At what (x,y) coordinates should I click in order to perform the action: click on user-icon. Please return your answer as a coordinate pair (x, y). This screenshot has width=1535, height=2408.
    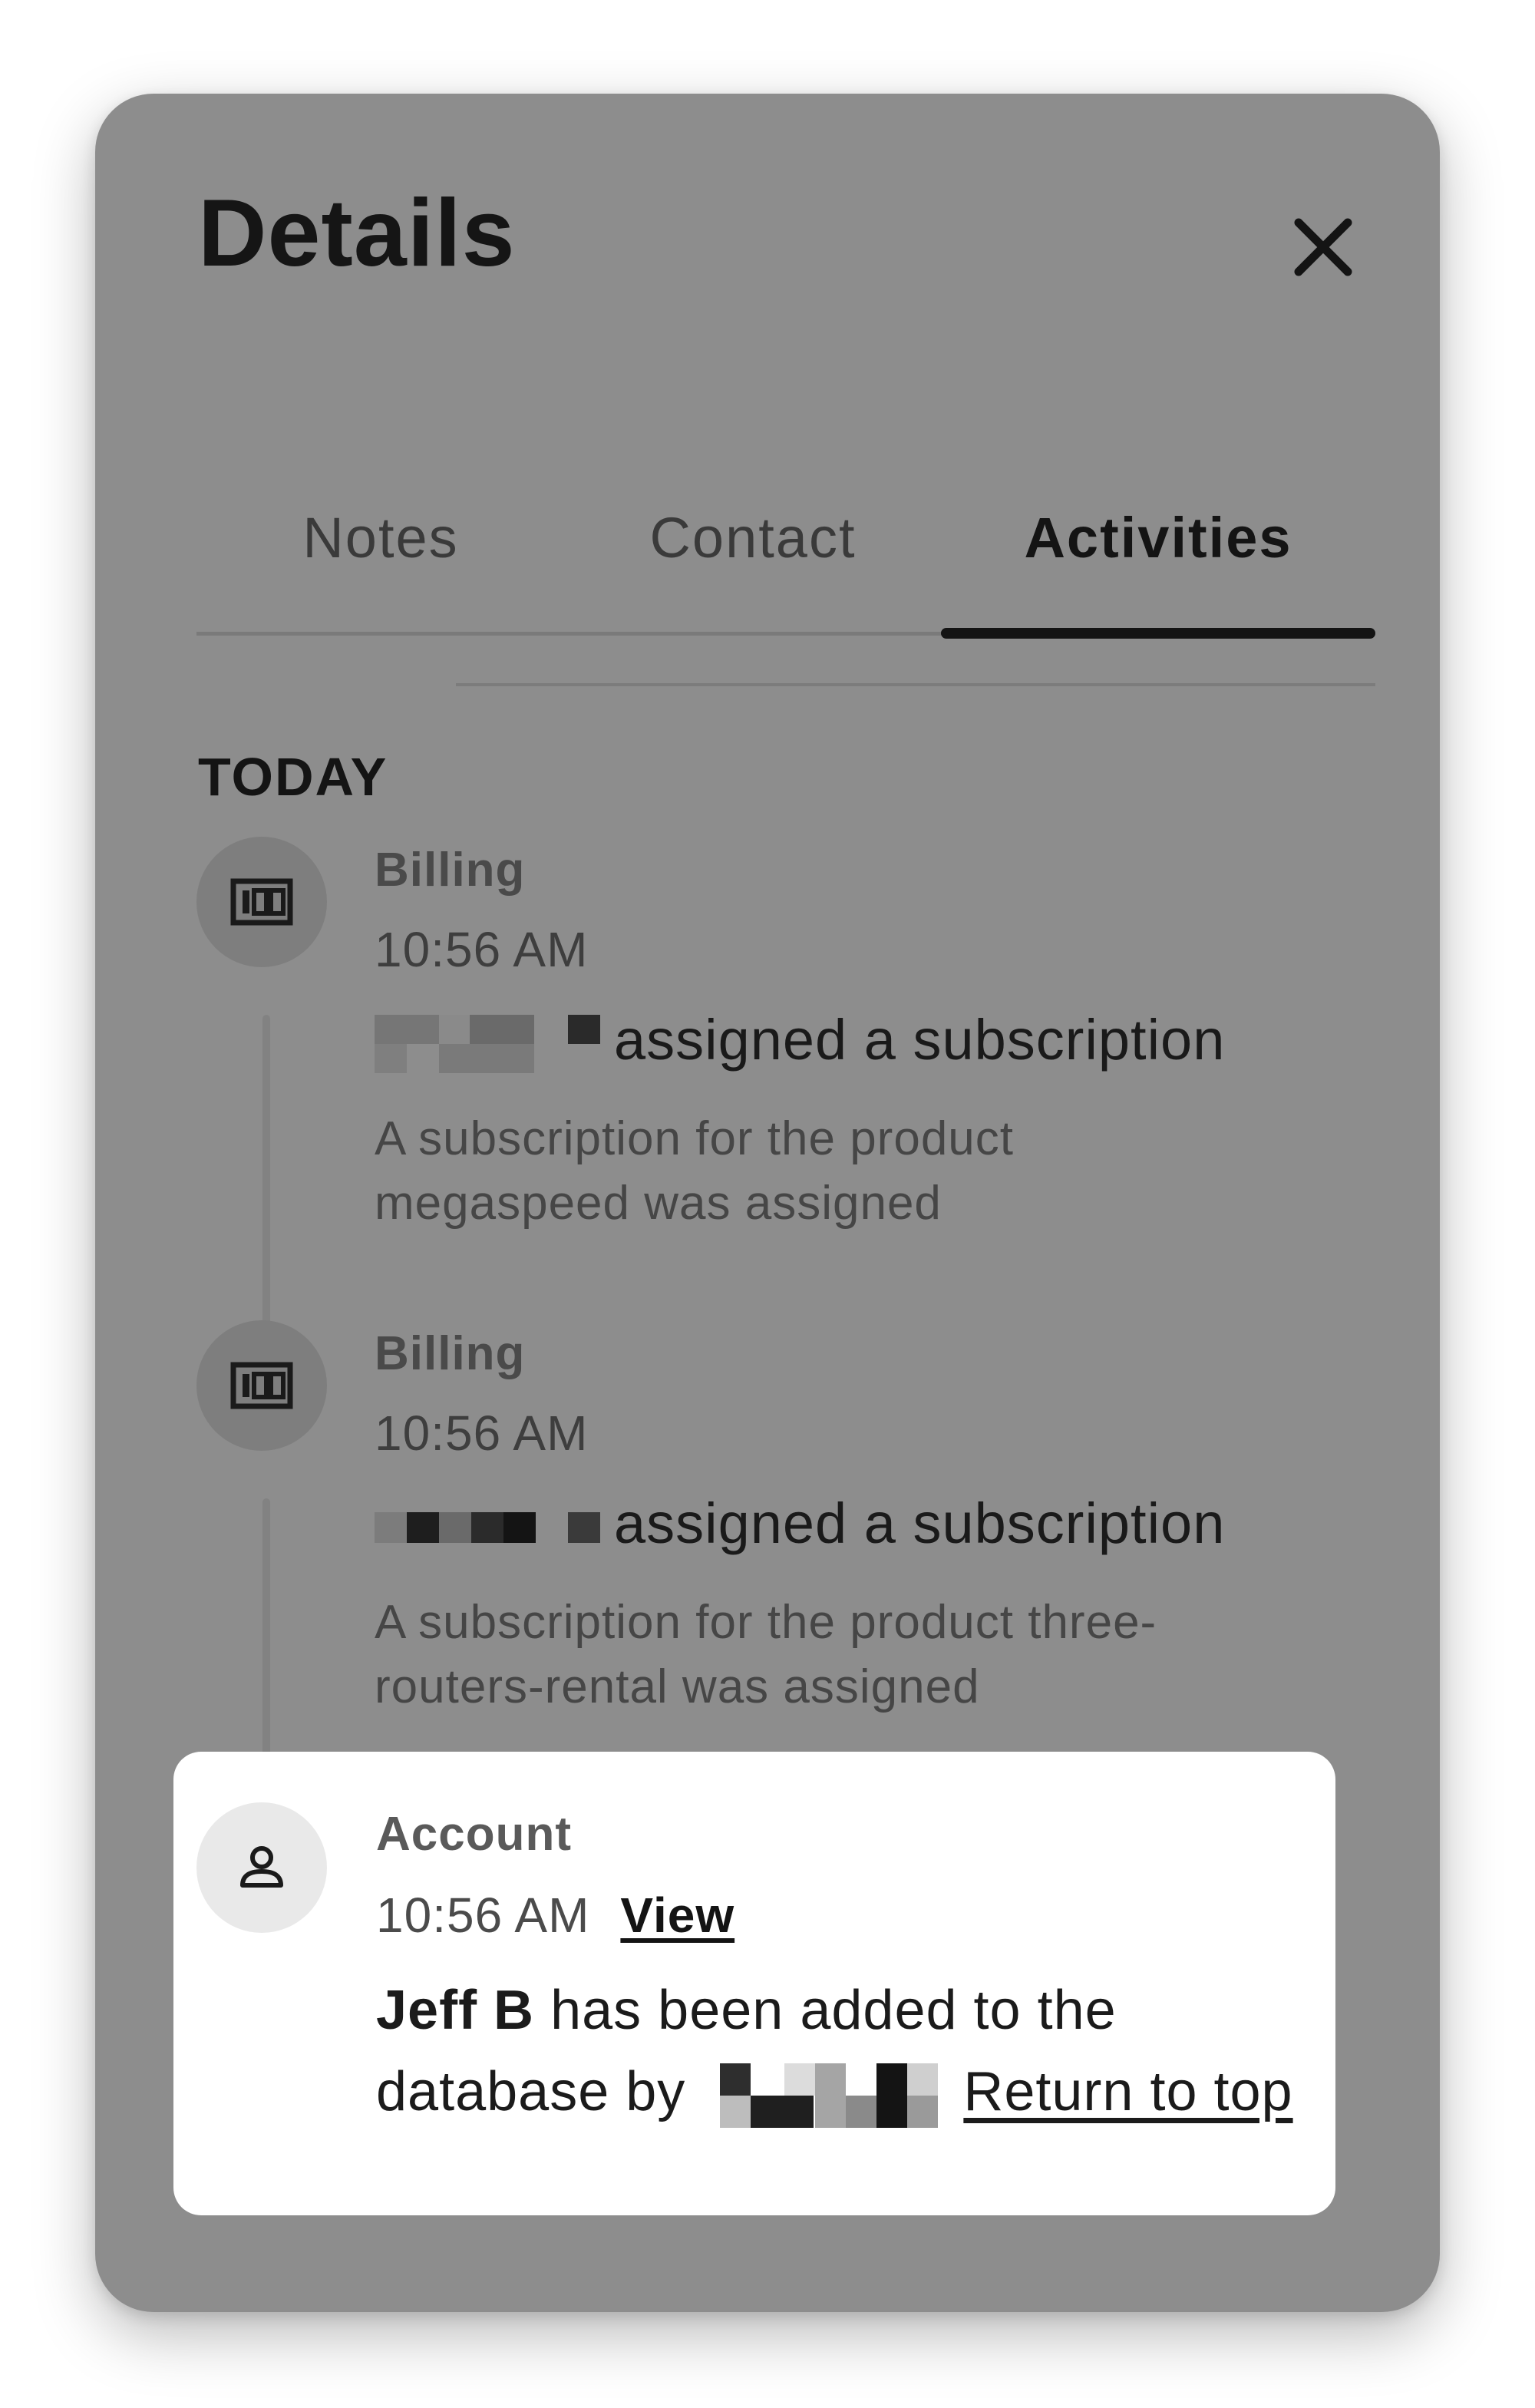
    Looking at the image, I should click on (261, 1867).